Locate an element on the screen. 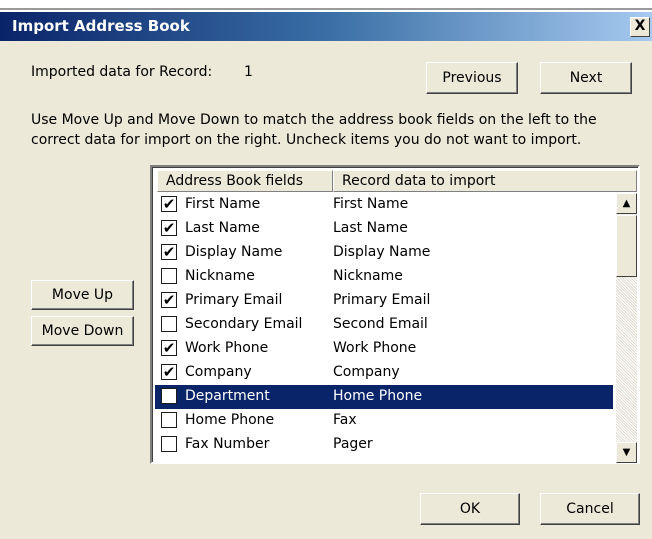 The height and width of the screenshot is (539, 652). list-item: ✔ Work Phone Work Phone is located at coordinates (384, 349).